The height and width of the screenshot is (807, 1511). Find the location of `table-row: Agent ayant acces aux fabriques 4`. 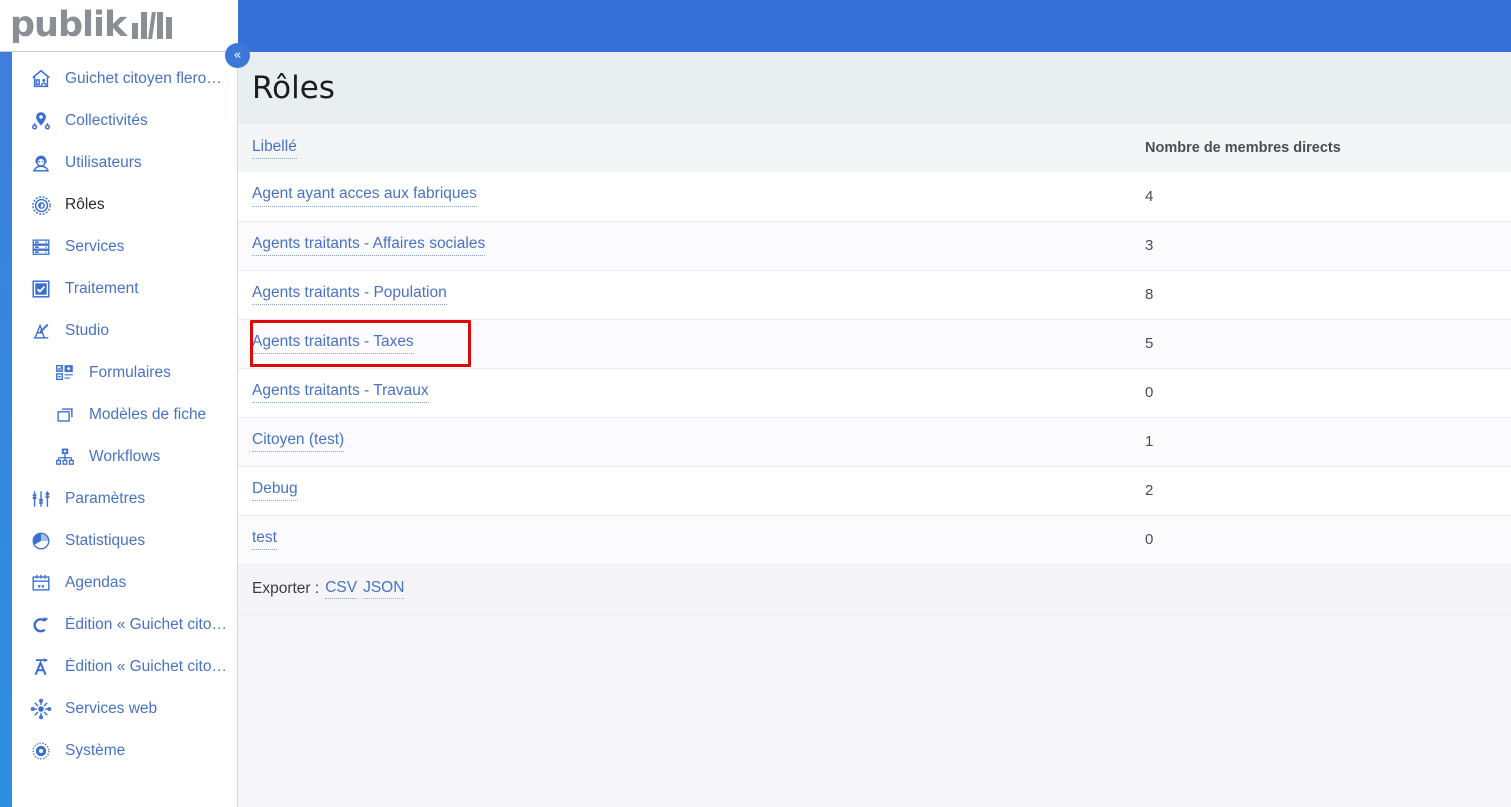

table-row: Agent ayant acces aux fabriques 4 is located at coordinates (874, 197).